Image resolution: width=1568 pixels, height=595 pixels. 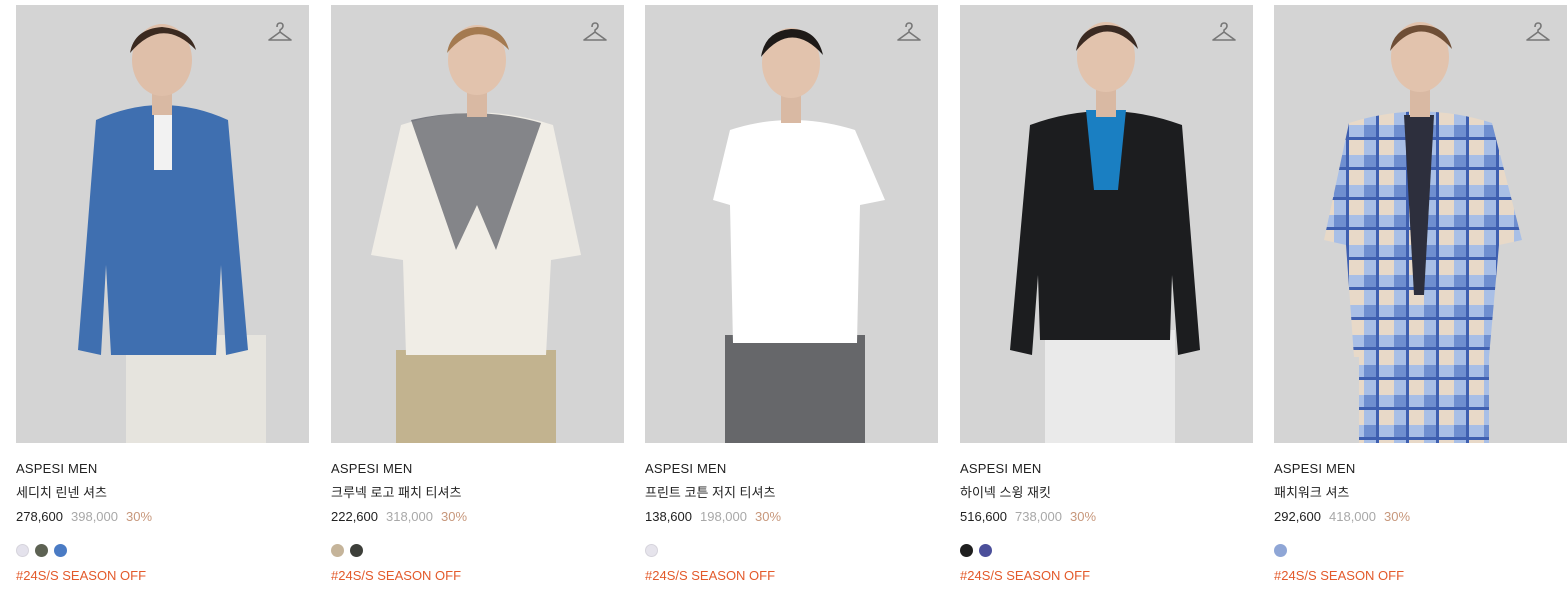 What do you see at coordinates (94, 516) in the screenshot?
I see `original-price: 398,000` at bounding box center [94, 516].